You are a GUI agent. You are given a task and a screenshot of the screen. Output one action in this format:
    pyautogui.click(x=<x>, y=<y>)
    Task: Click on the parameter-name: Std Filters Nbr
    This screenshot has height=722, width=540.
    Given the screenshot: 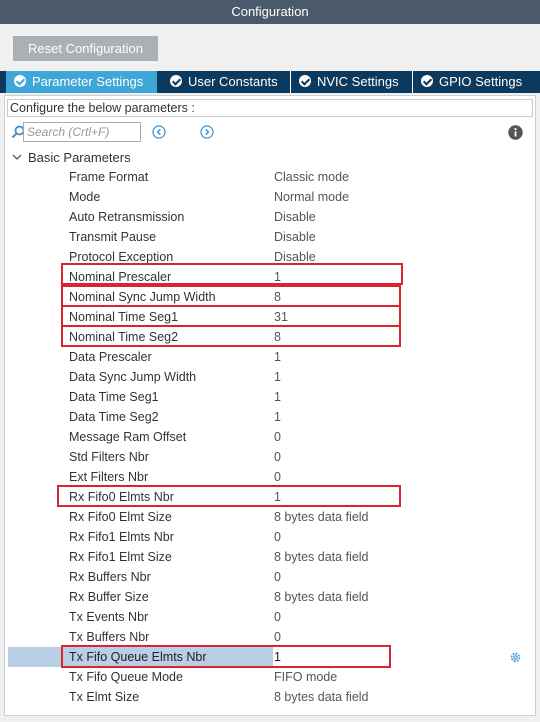 What is the action you would take?
    pyautogui.click(x=109, y=457)
    